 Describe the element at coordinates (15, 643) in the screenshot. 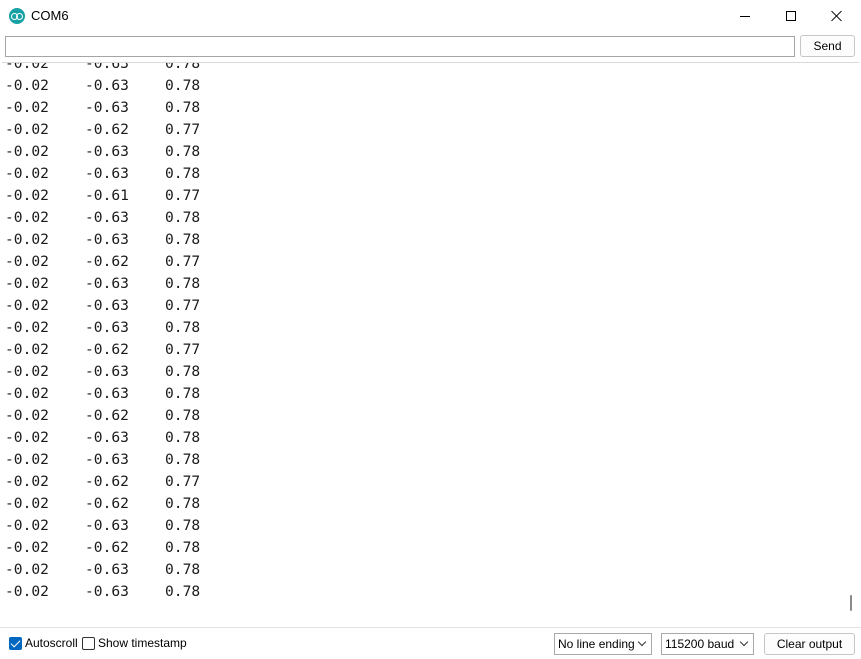

I see `autoscroll-checkbox` at that location.